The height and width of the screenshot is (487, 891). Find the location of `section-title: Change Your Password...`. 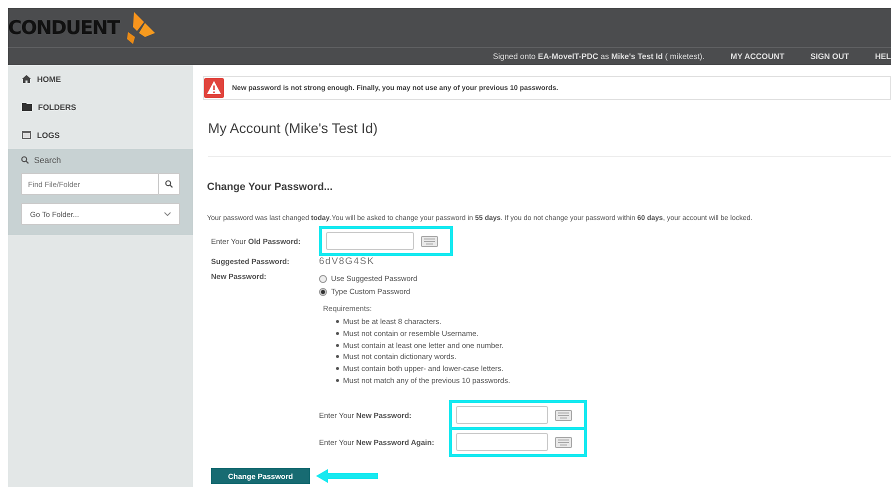

section-title: Change Your Password... is located at coordinates (270, 187).